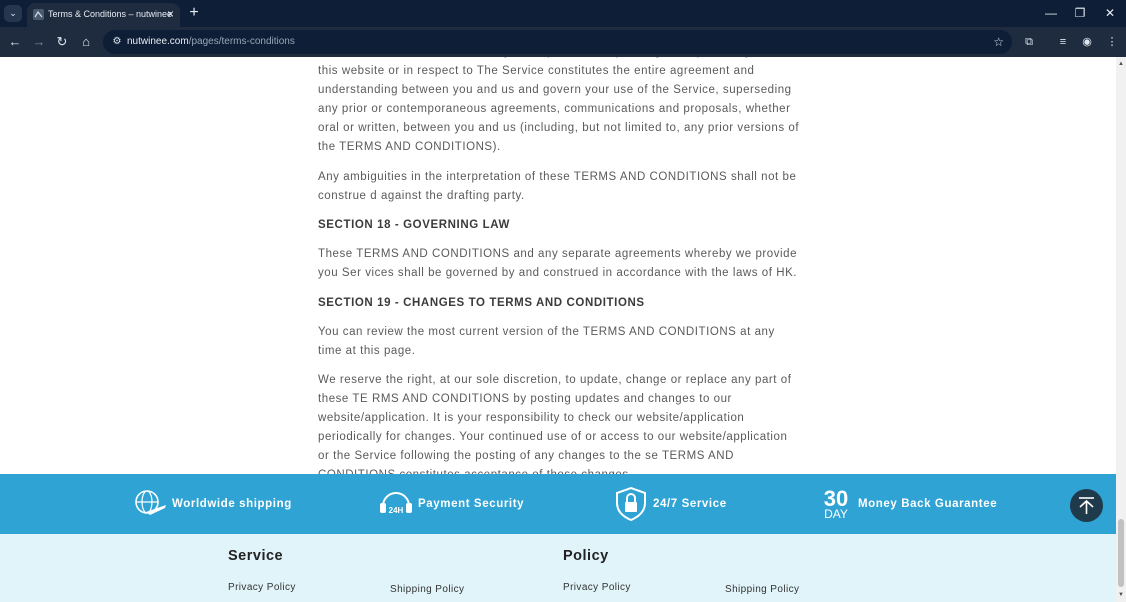  I want to click on browser-menu-icon: ⋮, so click(1112, 42).